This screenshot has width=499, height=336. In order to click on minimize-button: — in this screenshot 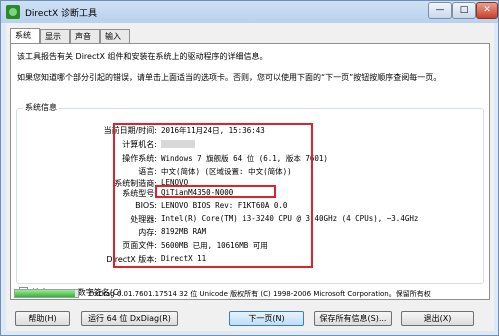, I will do `click(440, 10)`.